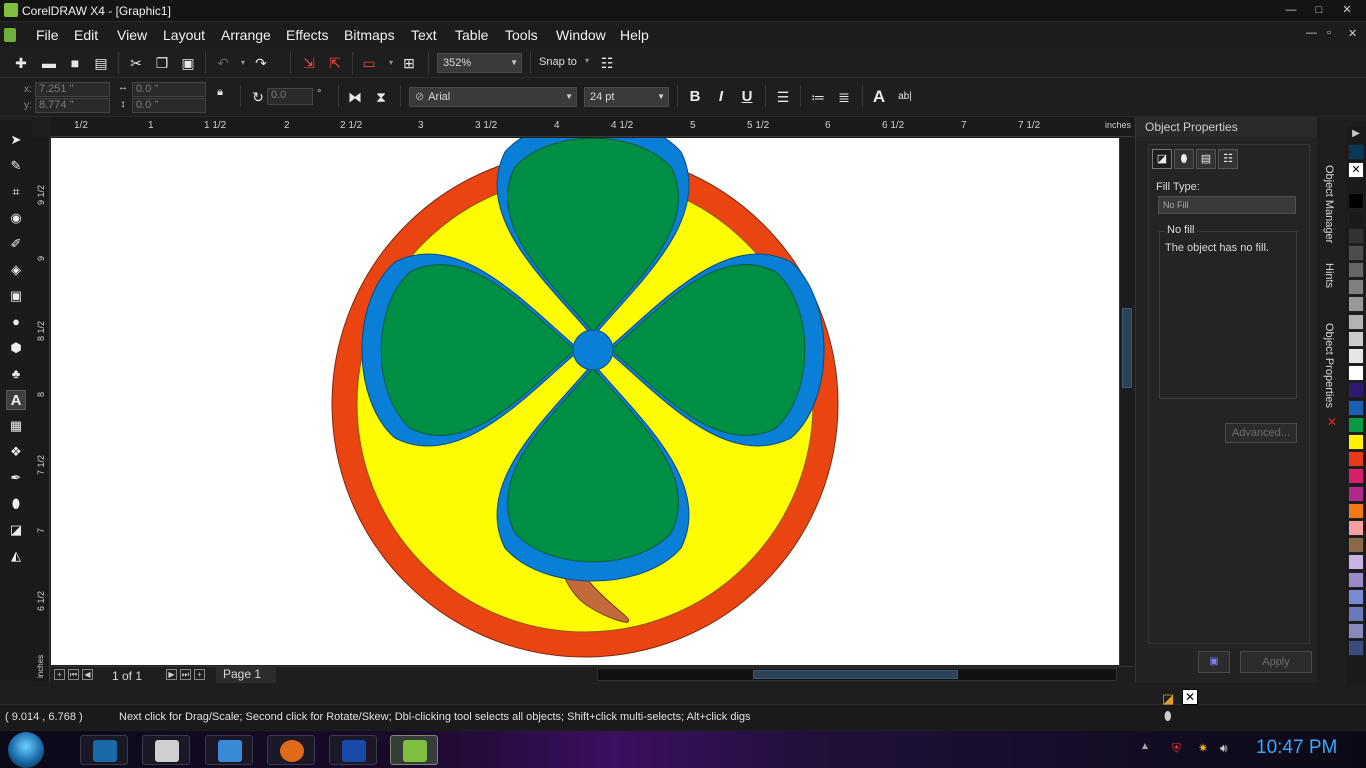  What do you see at coordinates (291, 750) in the screenshot?
I see `taskbar-firefox-button` at bounding box center [291, 750].